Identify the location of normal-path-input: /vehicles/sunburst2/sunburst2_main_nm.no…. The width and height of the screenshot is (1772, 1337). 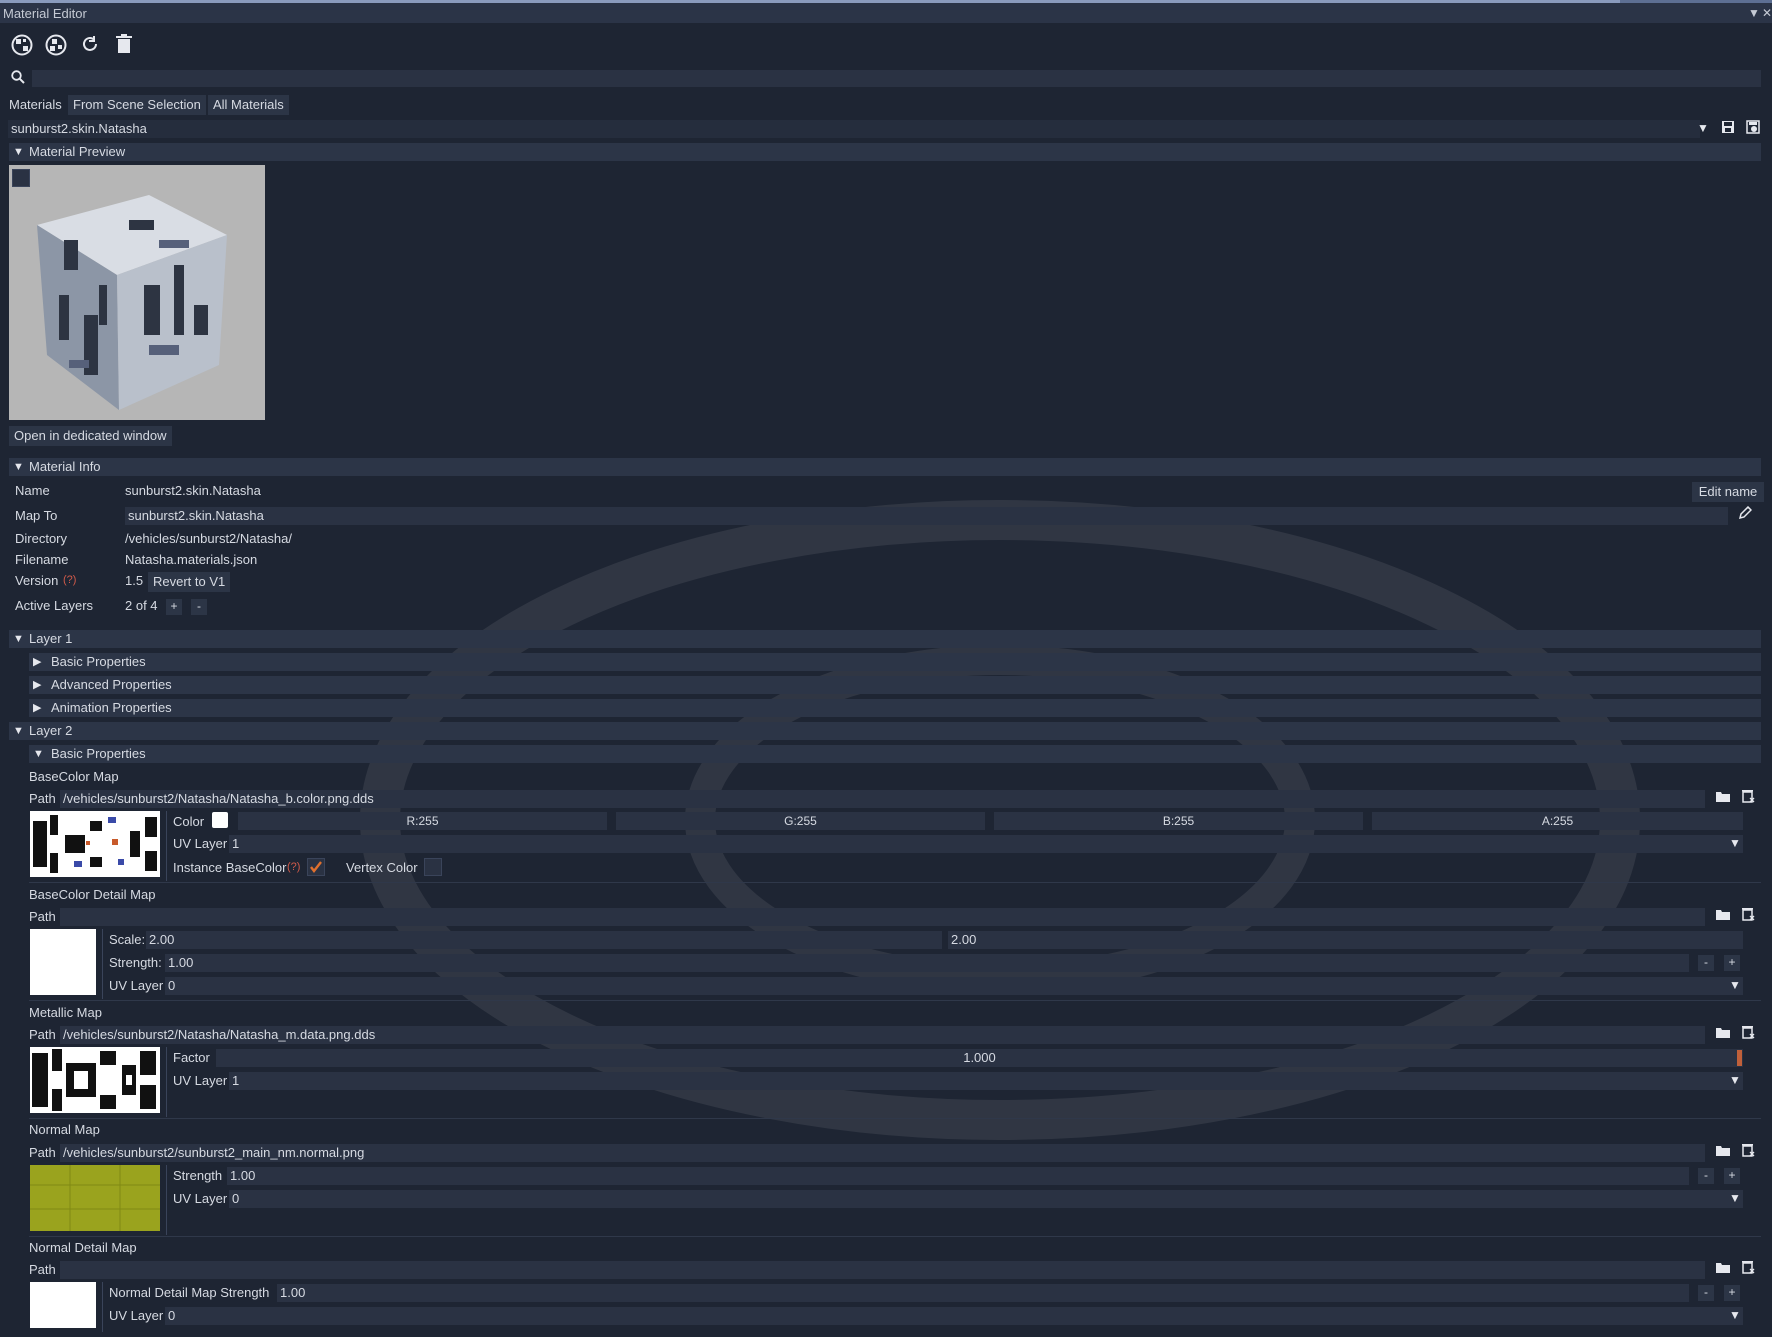
(882, 1153).